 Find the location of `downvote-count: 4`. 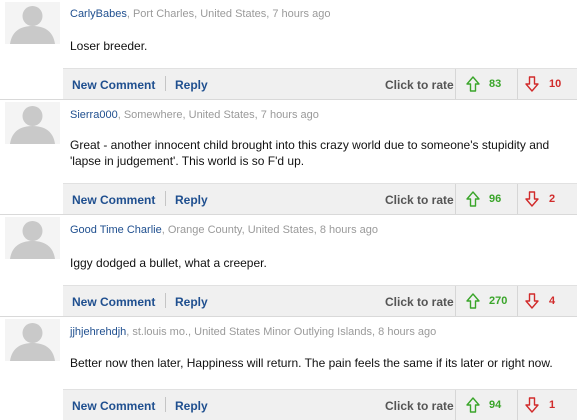

downvote-count: 4 is located at coordinates (552, 301).